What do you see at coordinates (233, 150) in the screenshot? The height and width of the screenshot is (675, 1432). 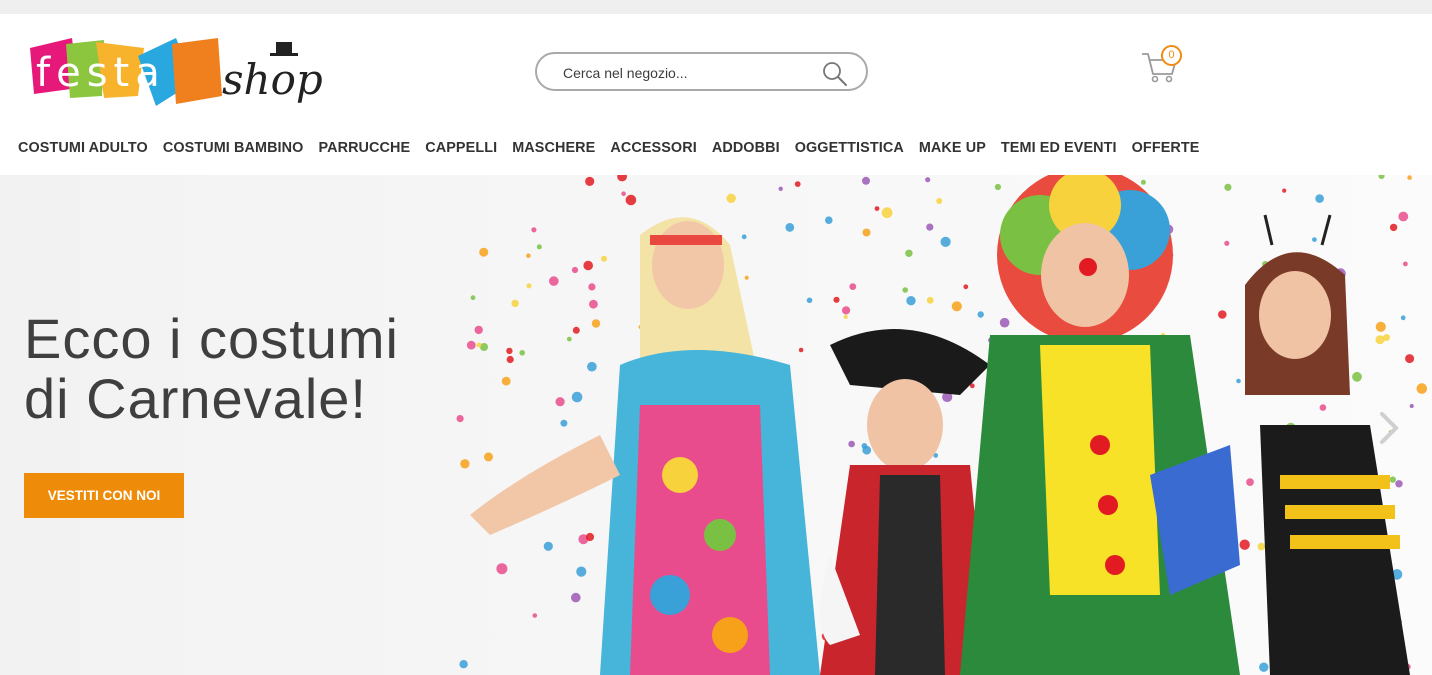 I see `nav-item-costumi-bambino: COSTUMI BAMBINO` at bounding box center [233, 150].